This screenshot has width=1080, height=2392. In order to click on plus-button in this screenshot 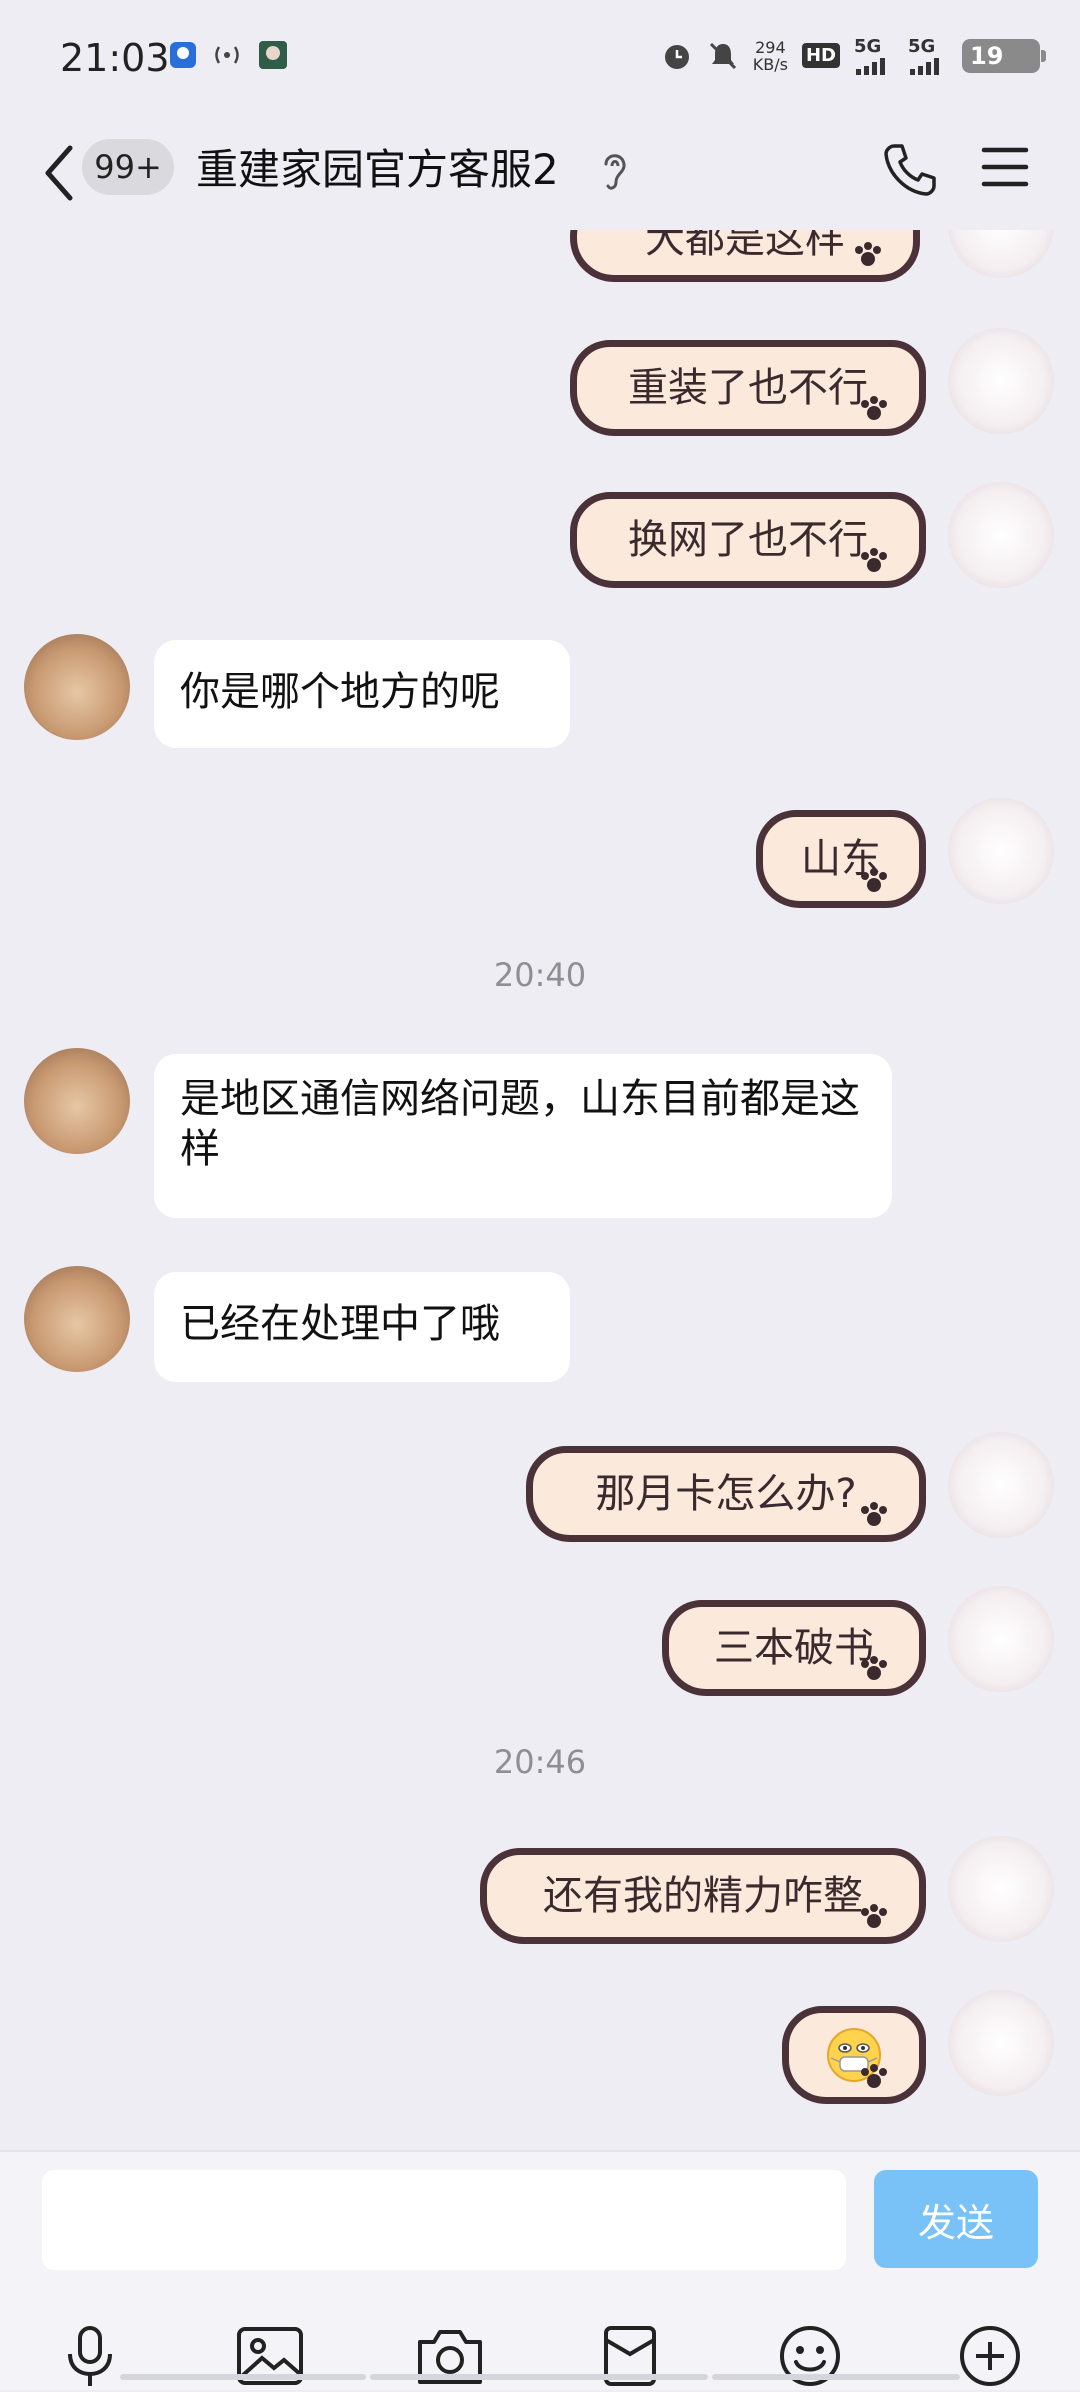, I will do `click(990, 2356)`.